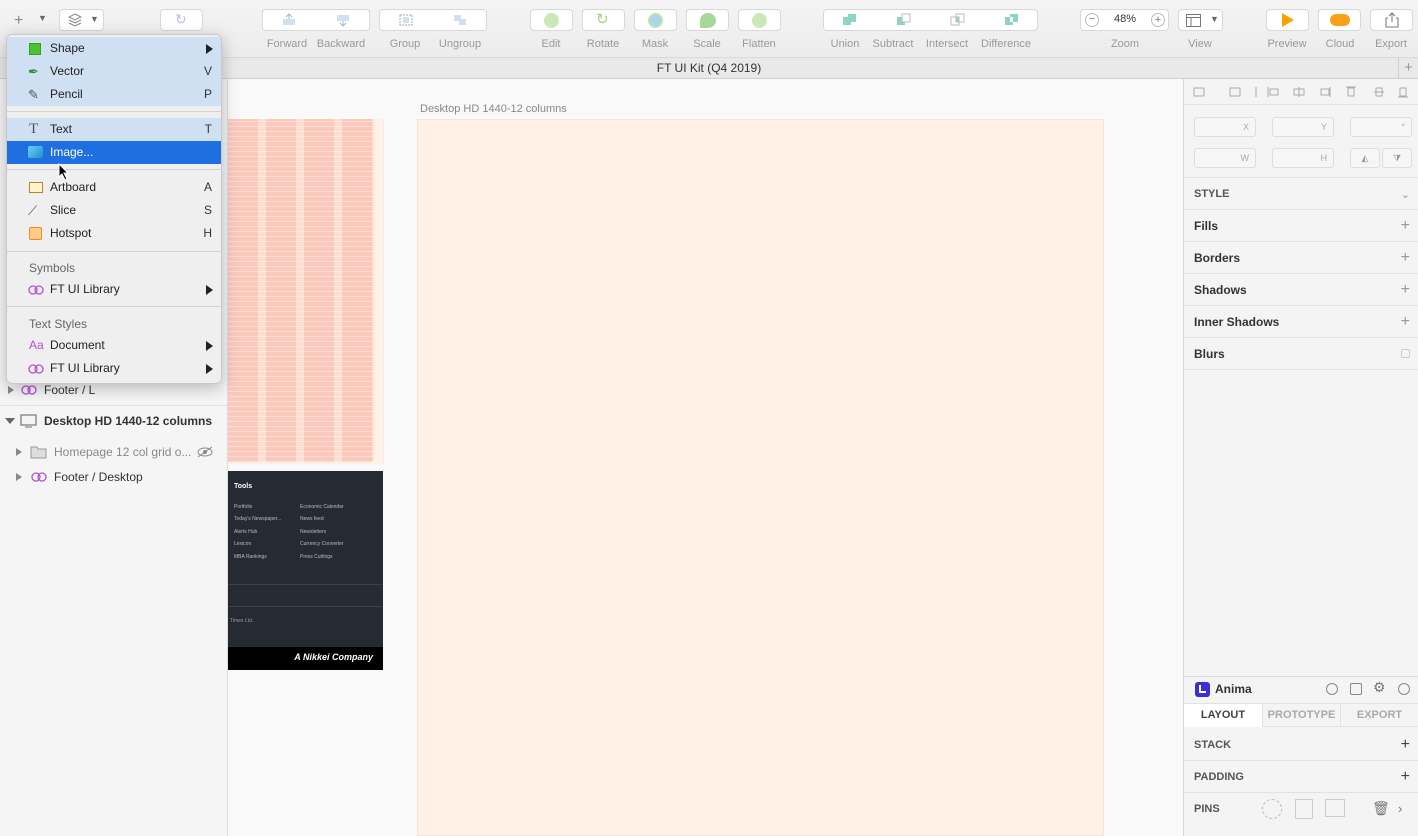 Image resolution: width=1418 pixels, height=836 pixels. What do you see at coordinates (114, 251) in the screenshot?
I see `menu-separator` at bounding box center [114, 251].